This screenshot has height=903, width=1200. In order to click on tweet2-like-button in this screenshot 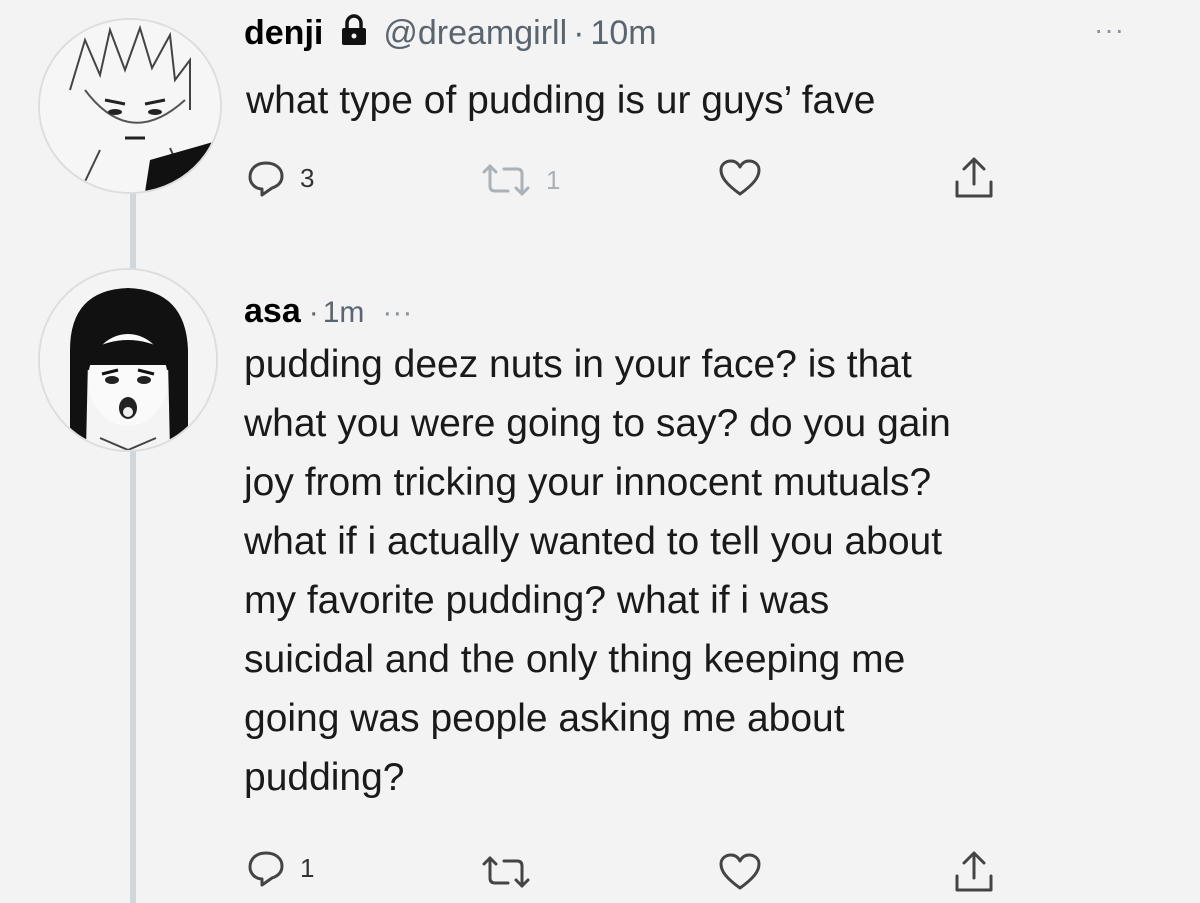, I will do `click(740, 872)`.